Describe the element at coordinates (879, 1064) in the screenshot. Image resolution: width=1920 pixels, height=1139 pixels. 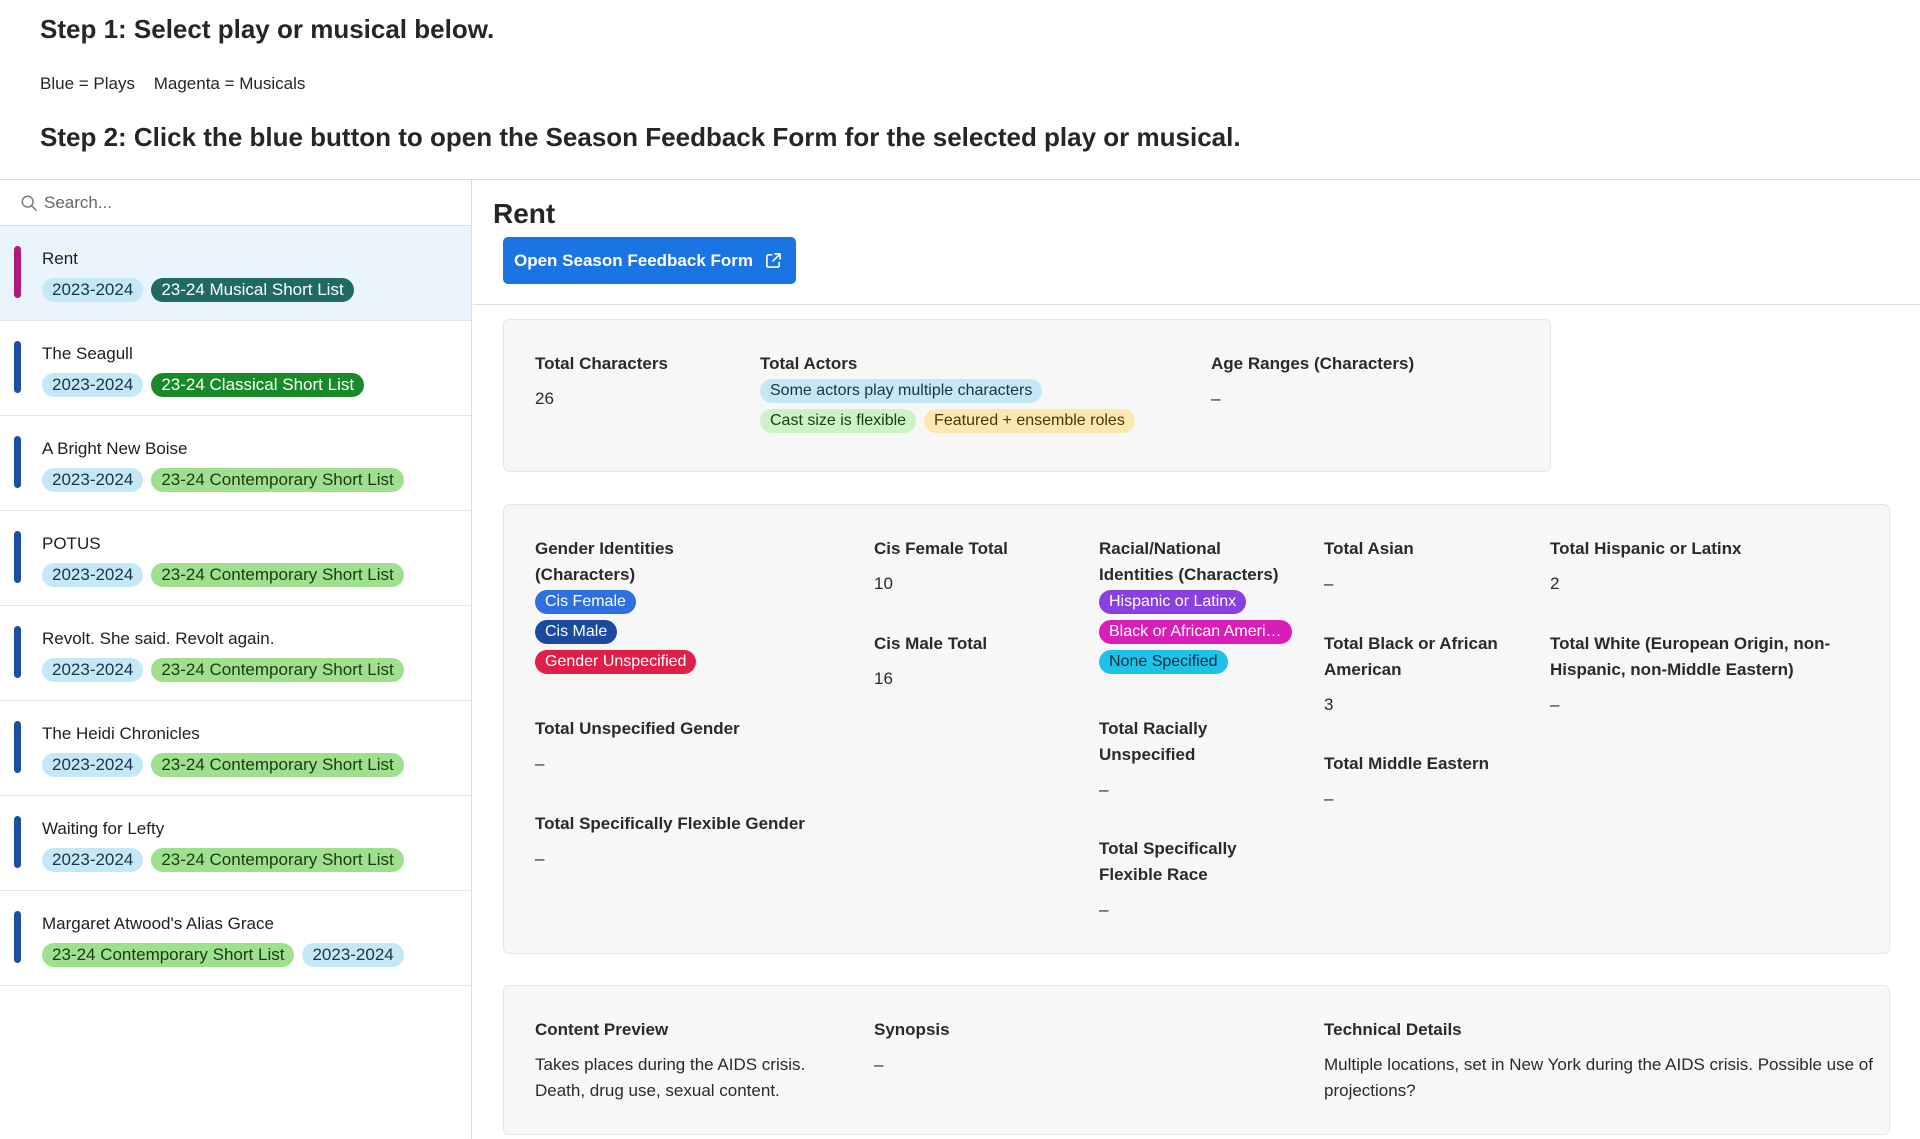
I see `synopsis-value: –` at that location.